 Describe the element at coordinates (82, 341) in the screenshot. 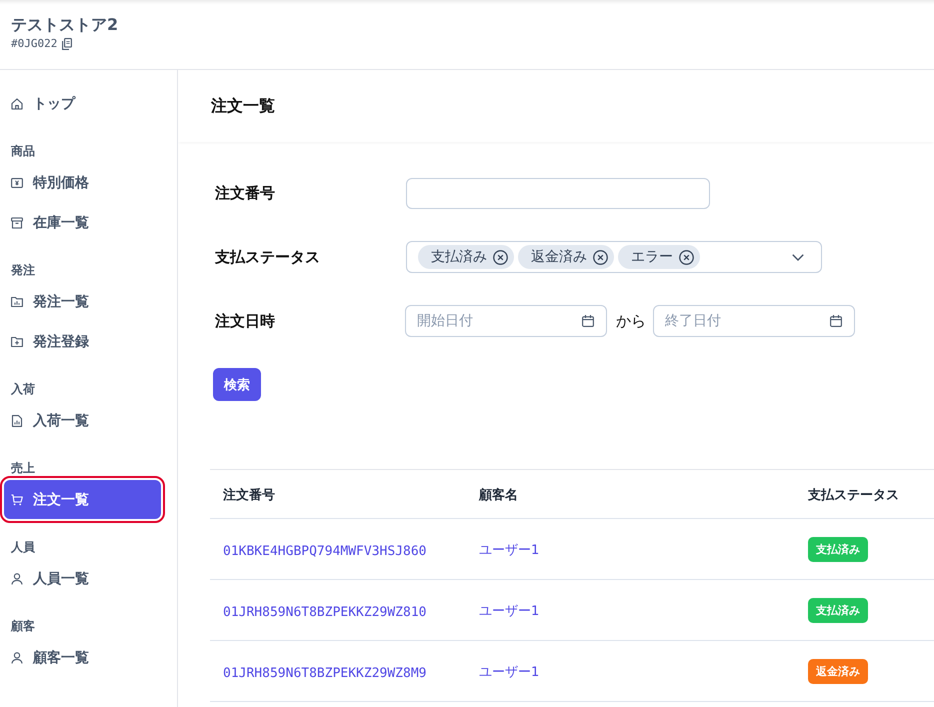

I see `nav-item: 発注登録` at that location.